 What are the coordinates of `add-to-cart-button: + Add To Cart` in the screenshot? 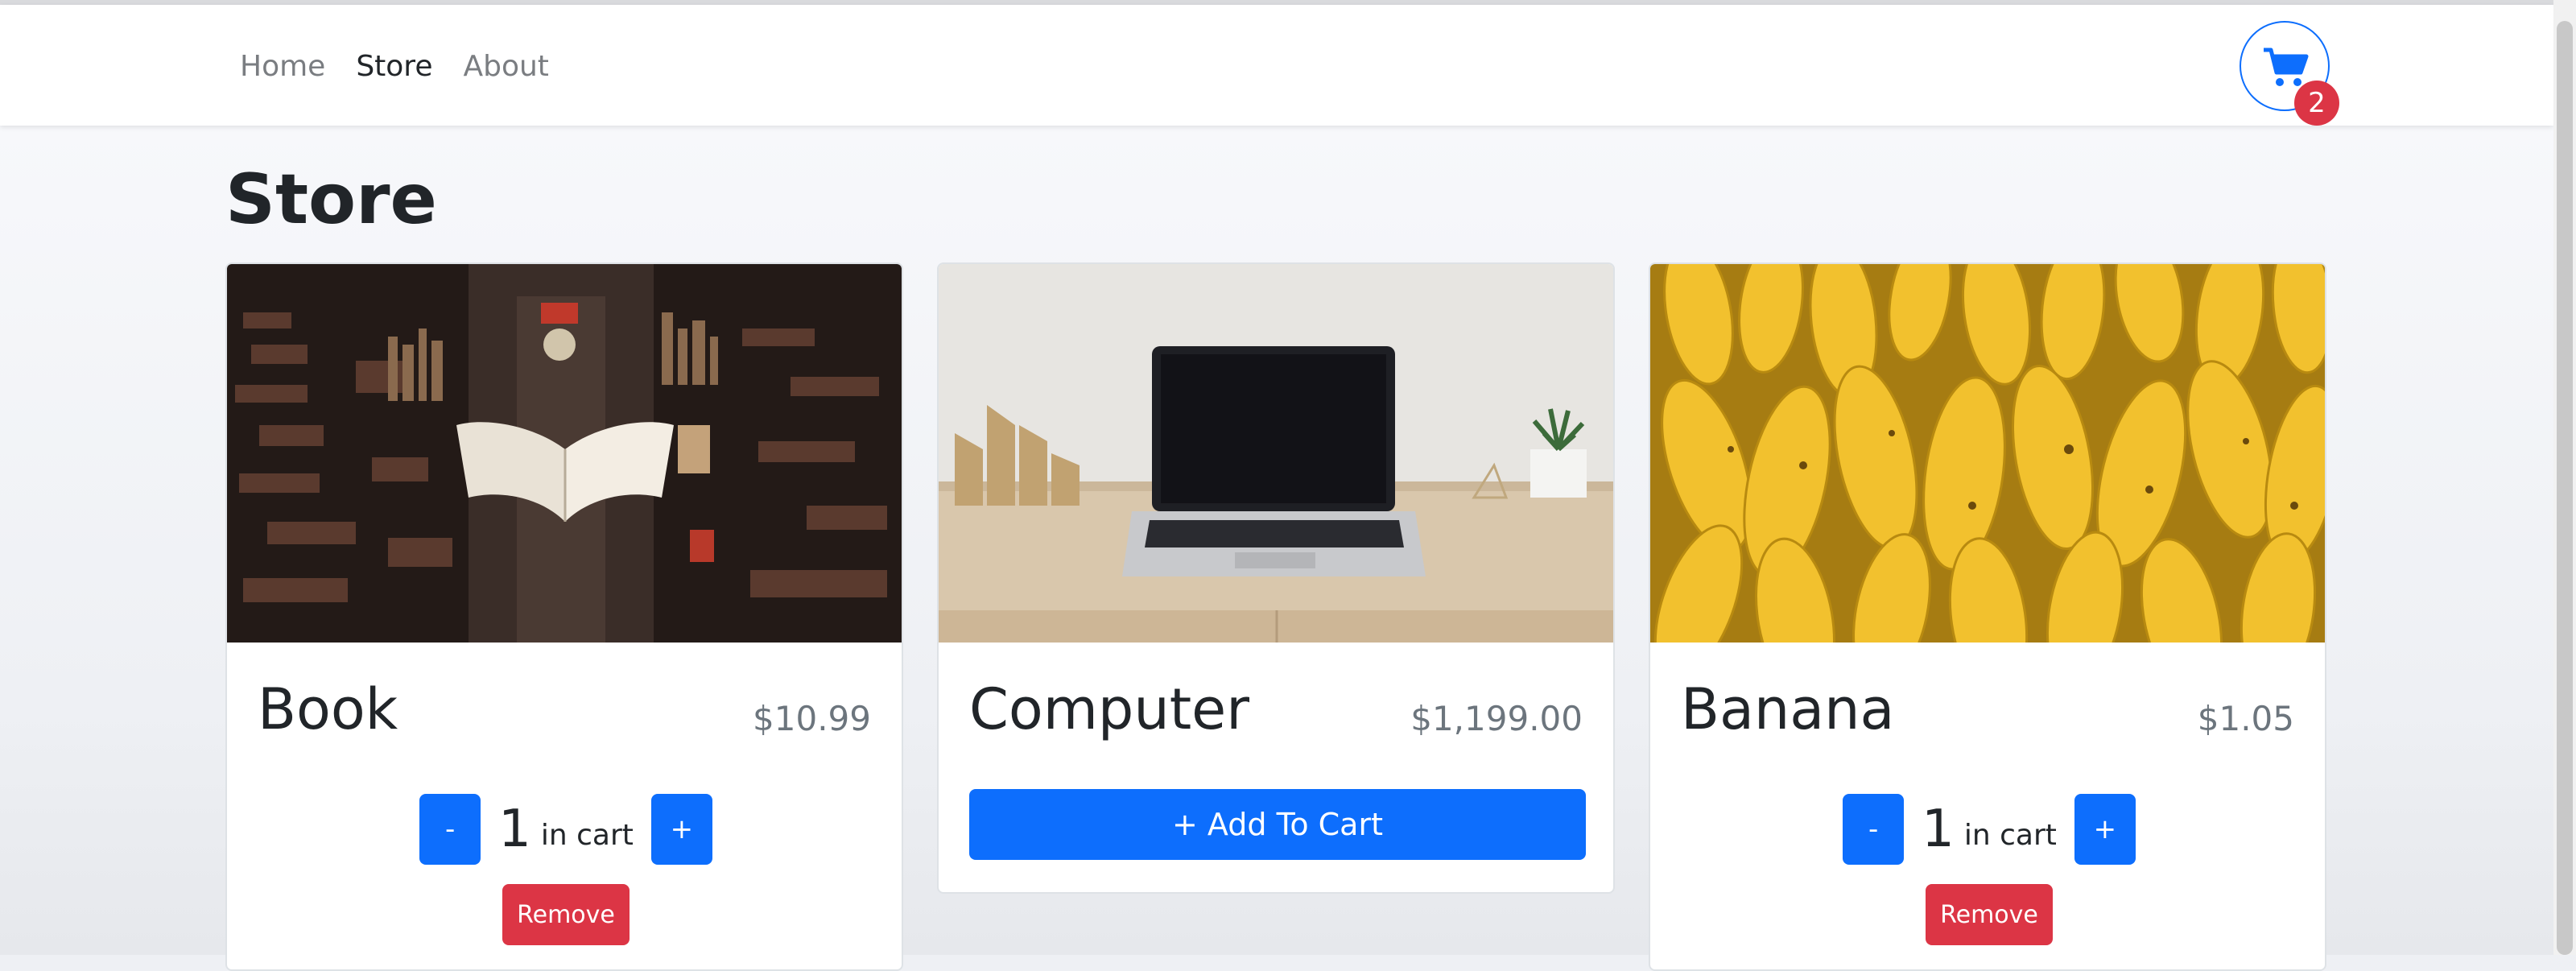 It's located at (1277, 825).